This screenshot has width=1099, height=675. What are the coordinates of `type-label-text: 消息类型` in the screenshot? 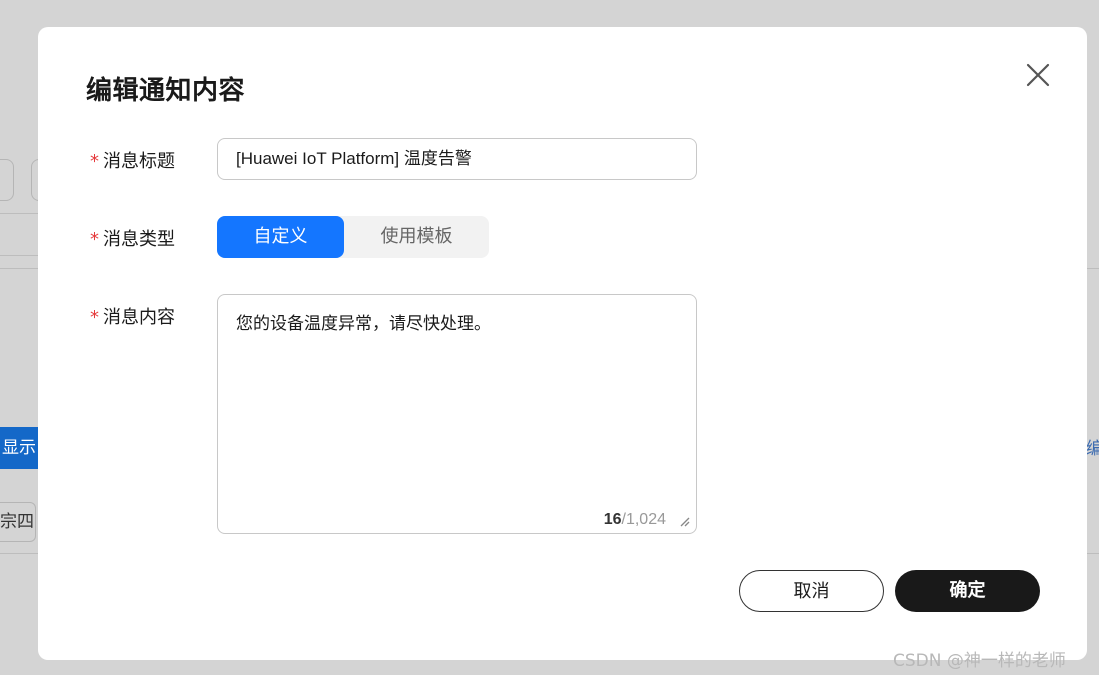 It's located at (139, 239).